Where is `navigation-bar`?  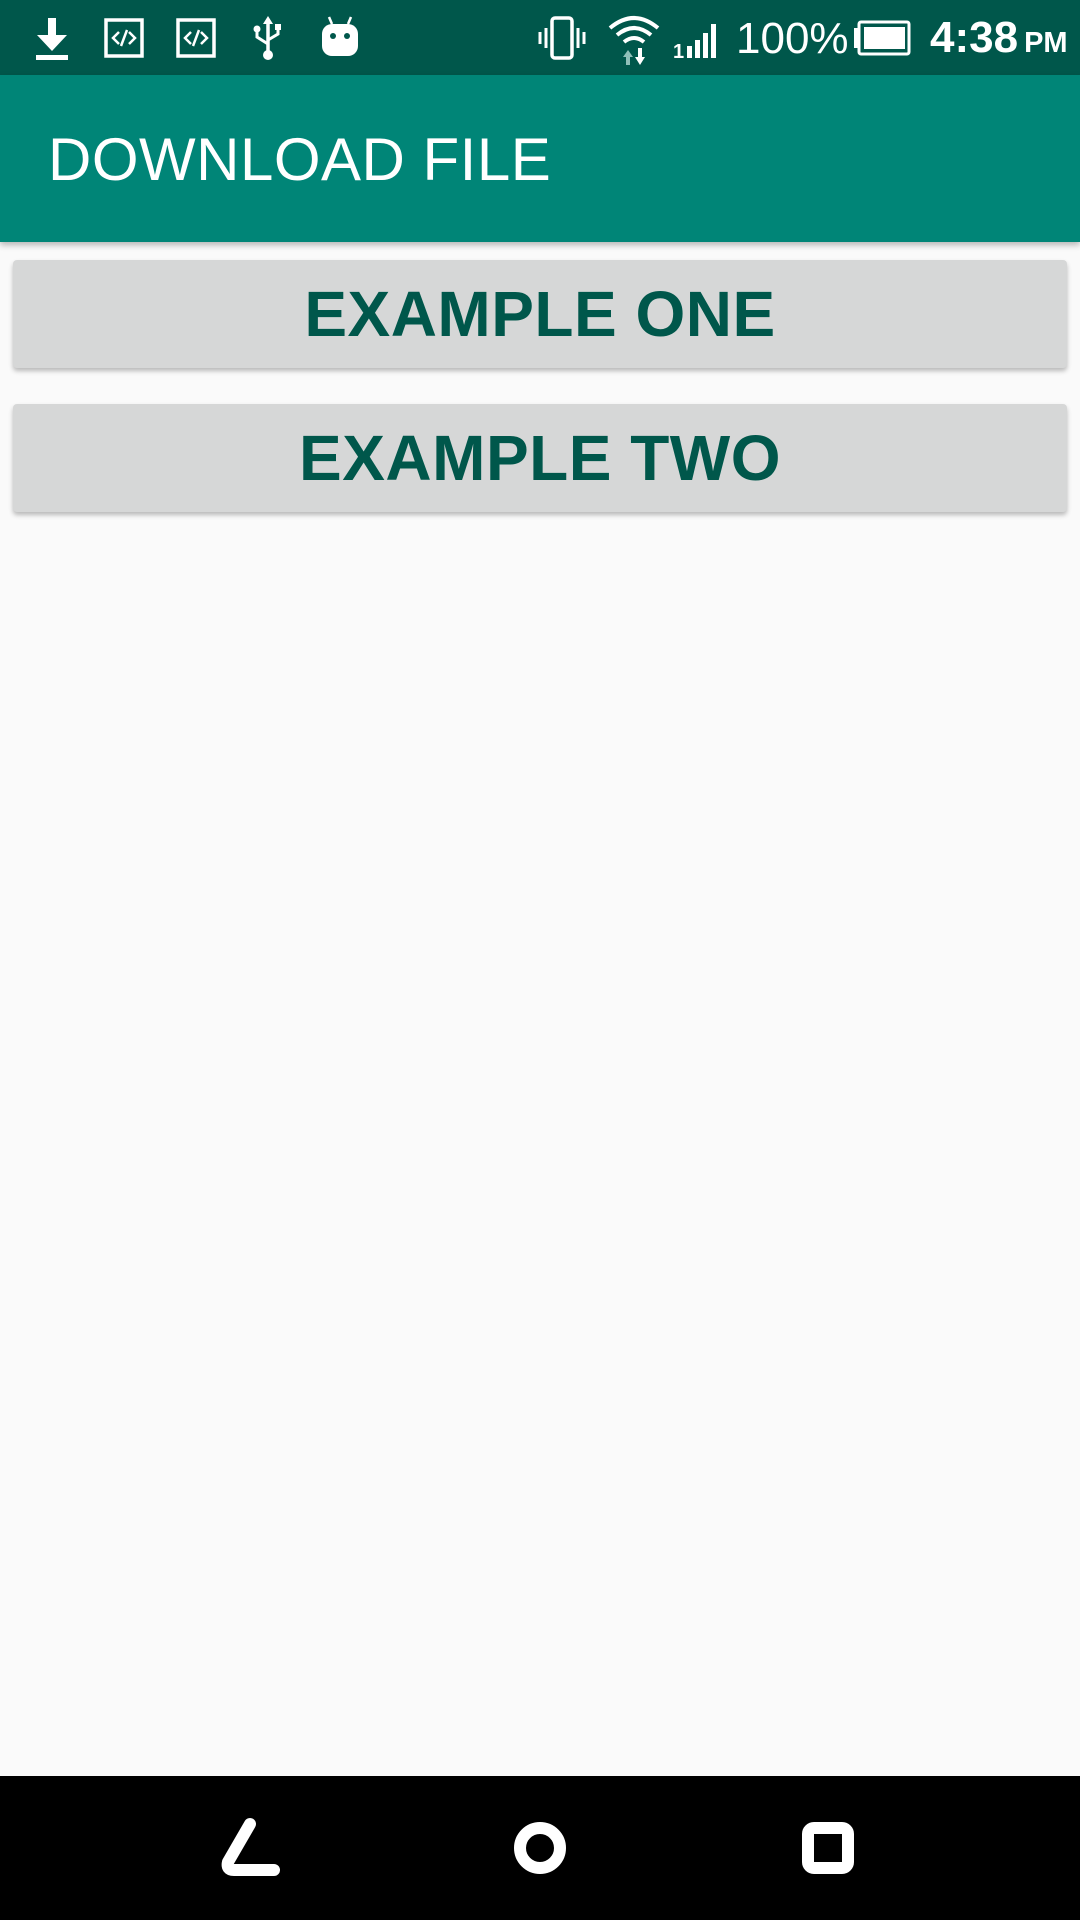 navigation-bar is located at coordinates (540, 1848).